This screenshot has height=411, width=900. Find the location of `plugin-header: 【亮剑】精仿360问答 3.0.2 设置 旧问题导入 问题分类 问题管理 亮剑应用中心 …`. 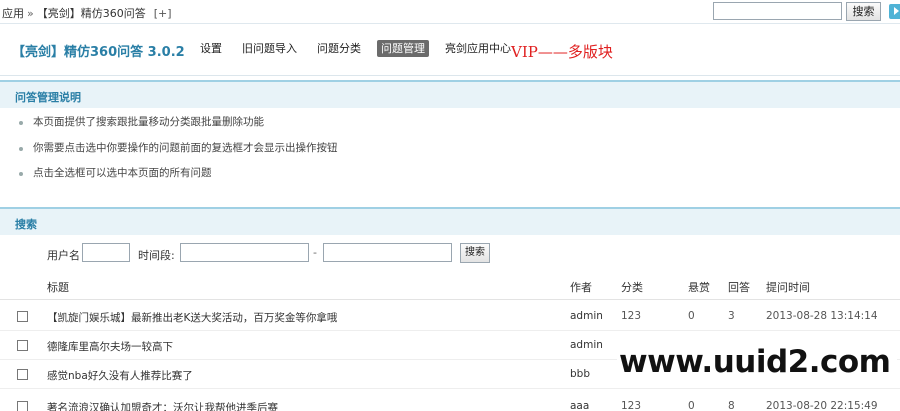

plugin-header: 【亮剑】精仿360问答 3.0.2 设置 旧问题导入 问题分类 问题管理 亮剑应用中心 … is located at coordinates (450, 50).